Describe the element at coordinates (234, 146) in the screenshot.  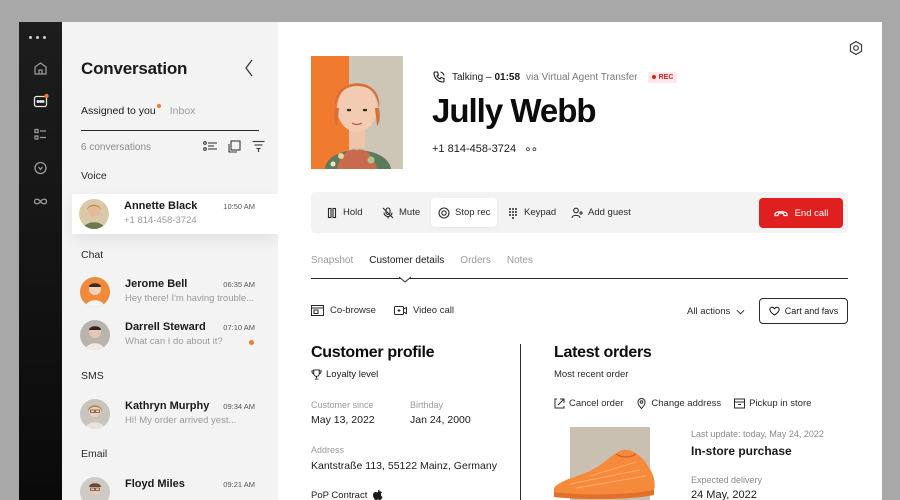
I see `copy-icon` at that location.